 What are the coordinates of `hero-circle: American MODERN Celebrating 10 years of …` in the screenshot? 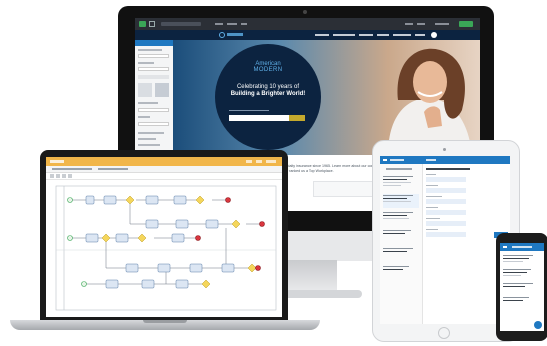 It's located at (268, 97).